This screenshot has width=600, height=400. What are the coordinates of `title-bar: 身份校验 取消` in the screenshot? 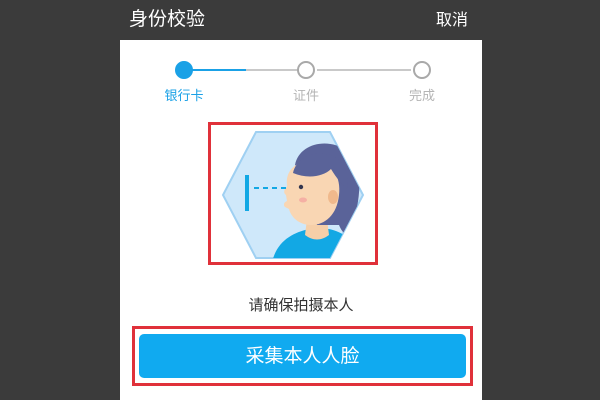 It's located at (300, 20).